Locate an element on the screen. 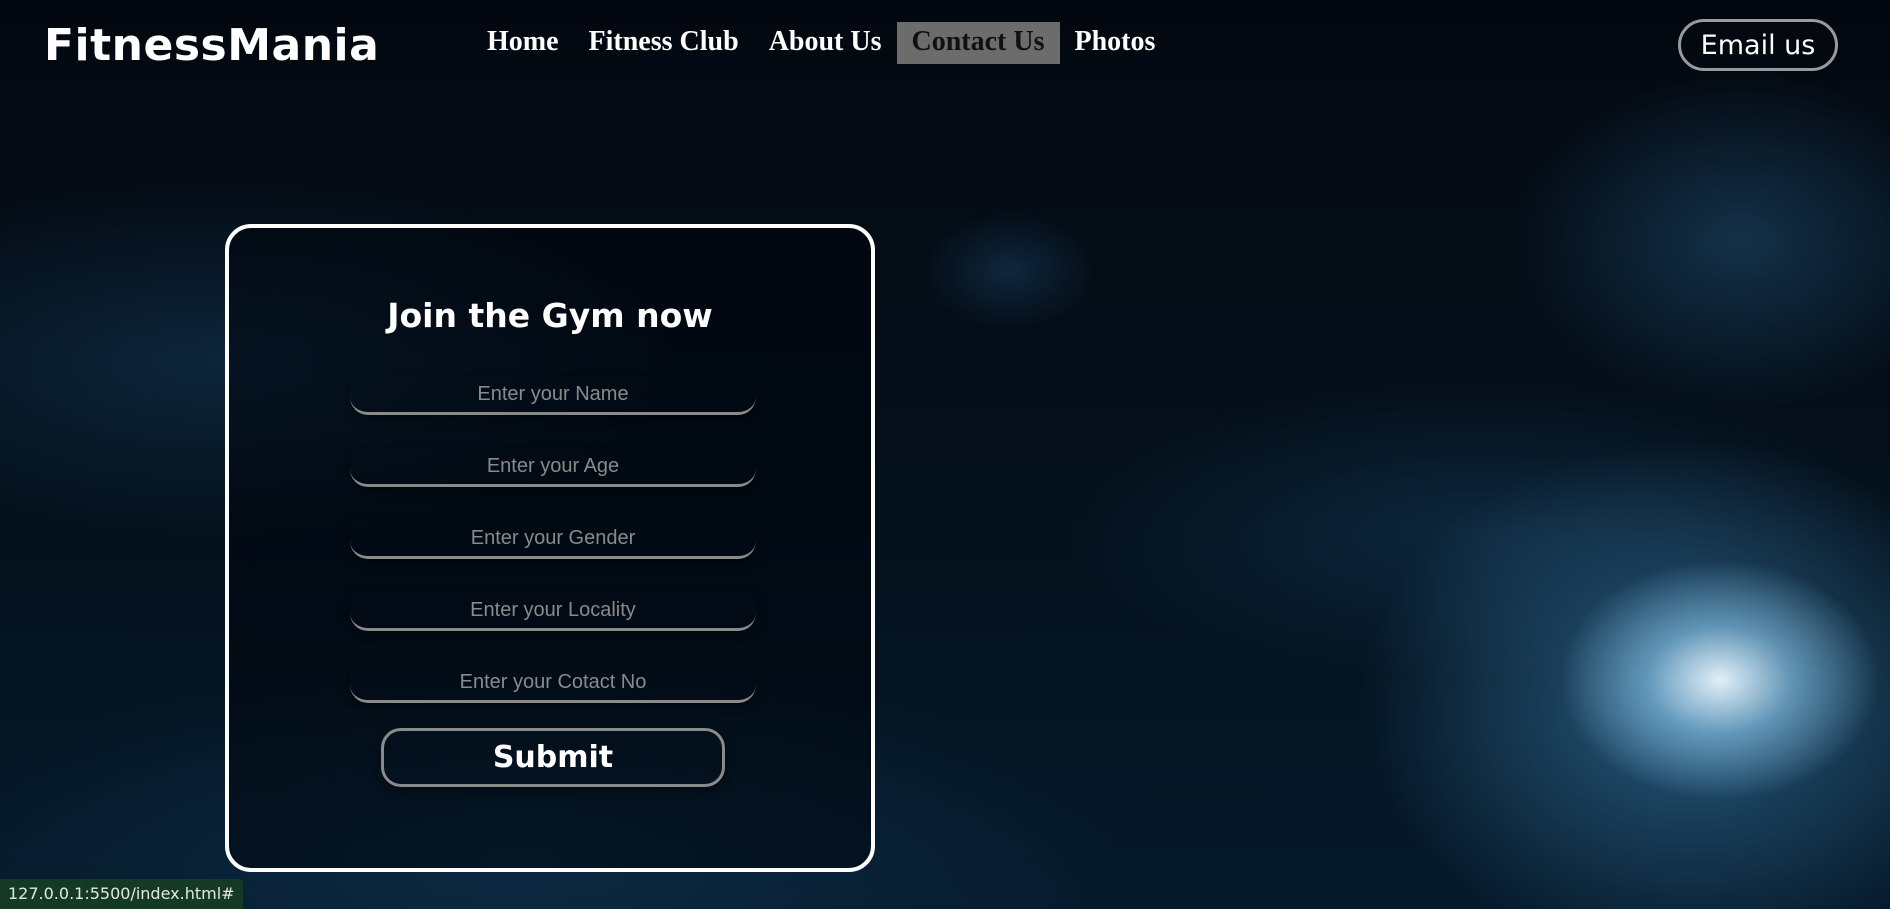 Image resolution: width=1890 pixels, height=909 pixels. nav-contact-us: Contact Us is located at coordinates (978, 43).